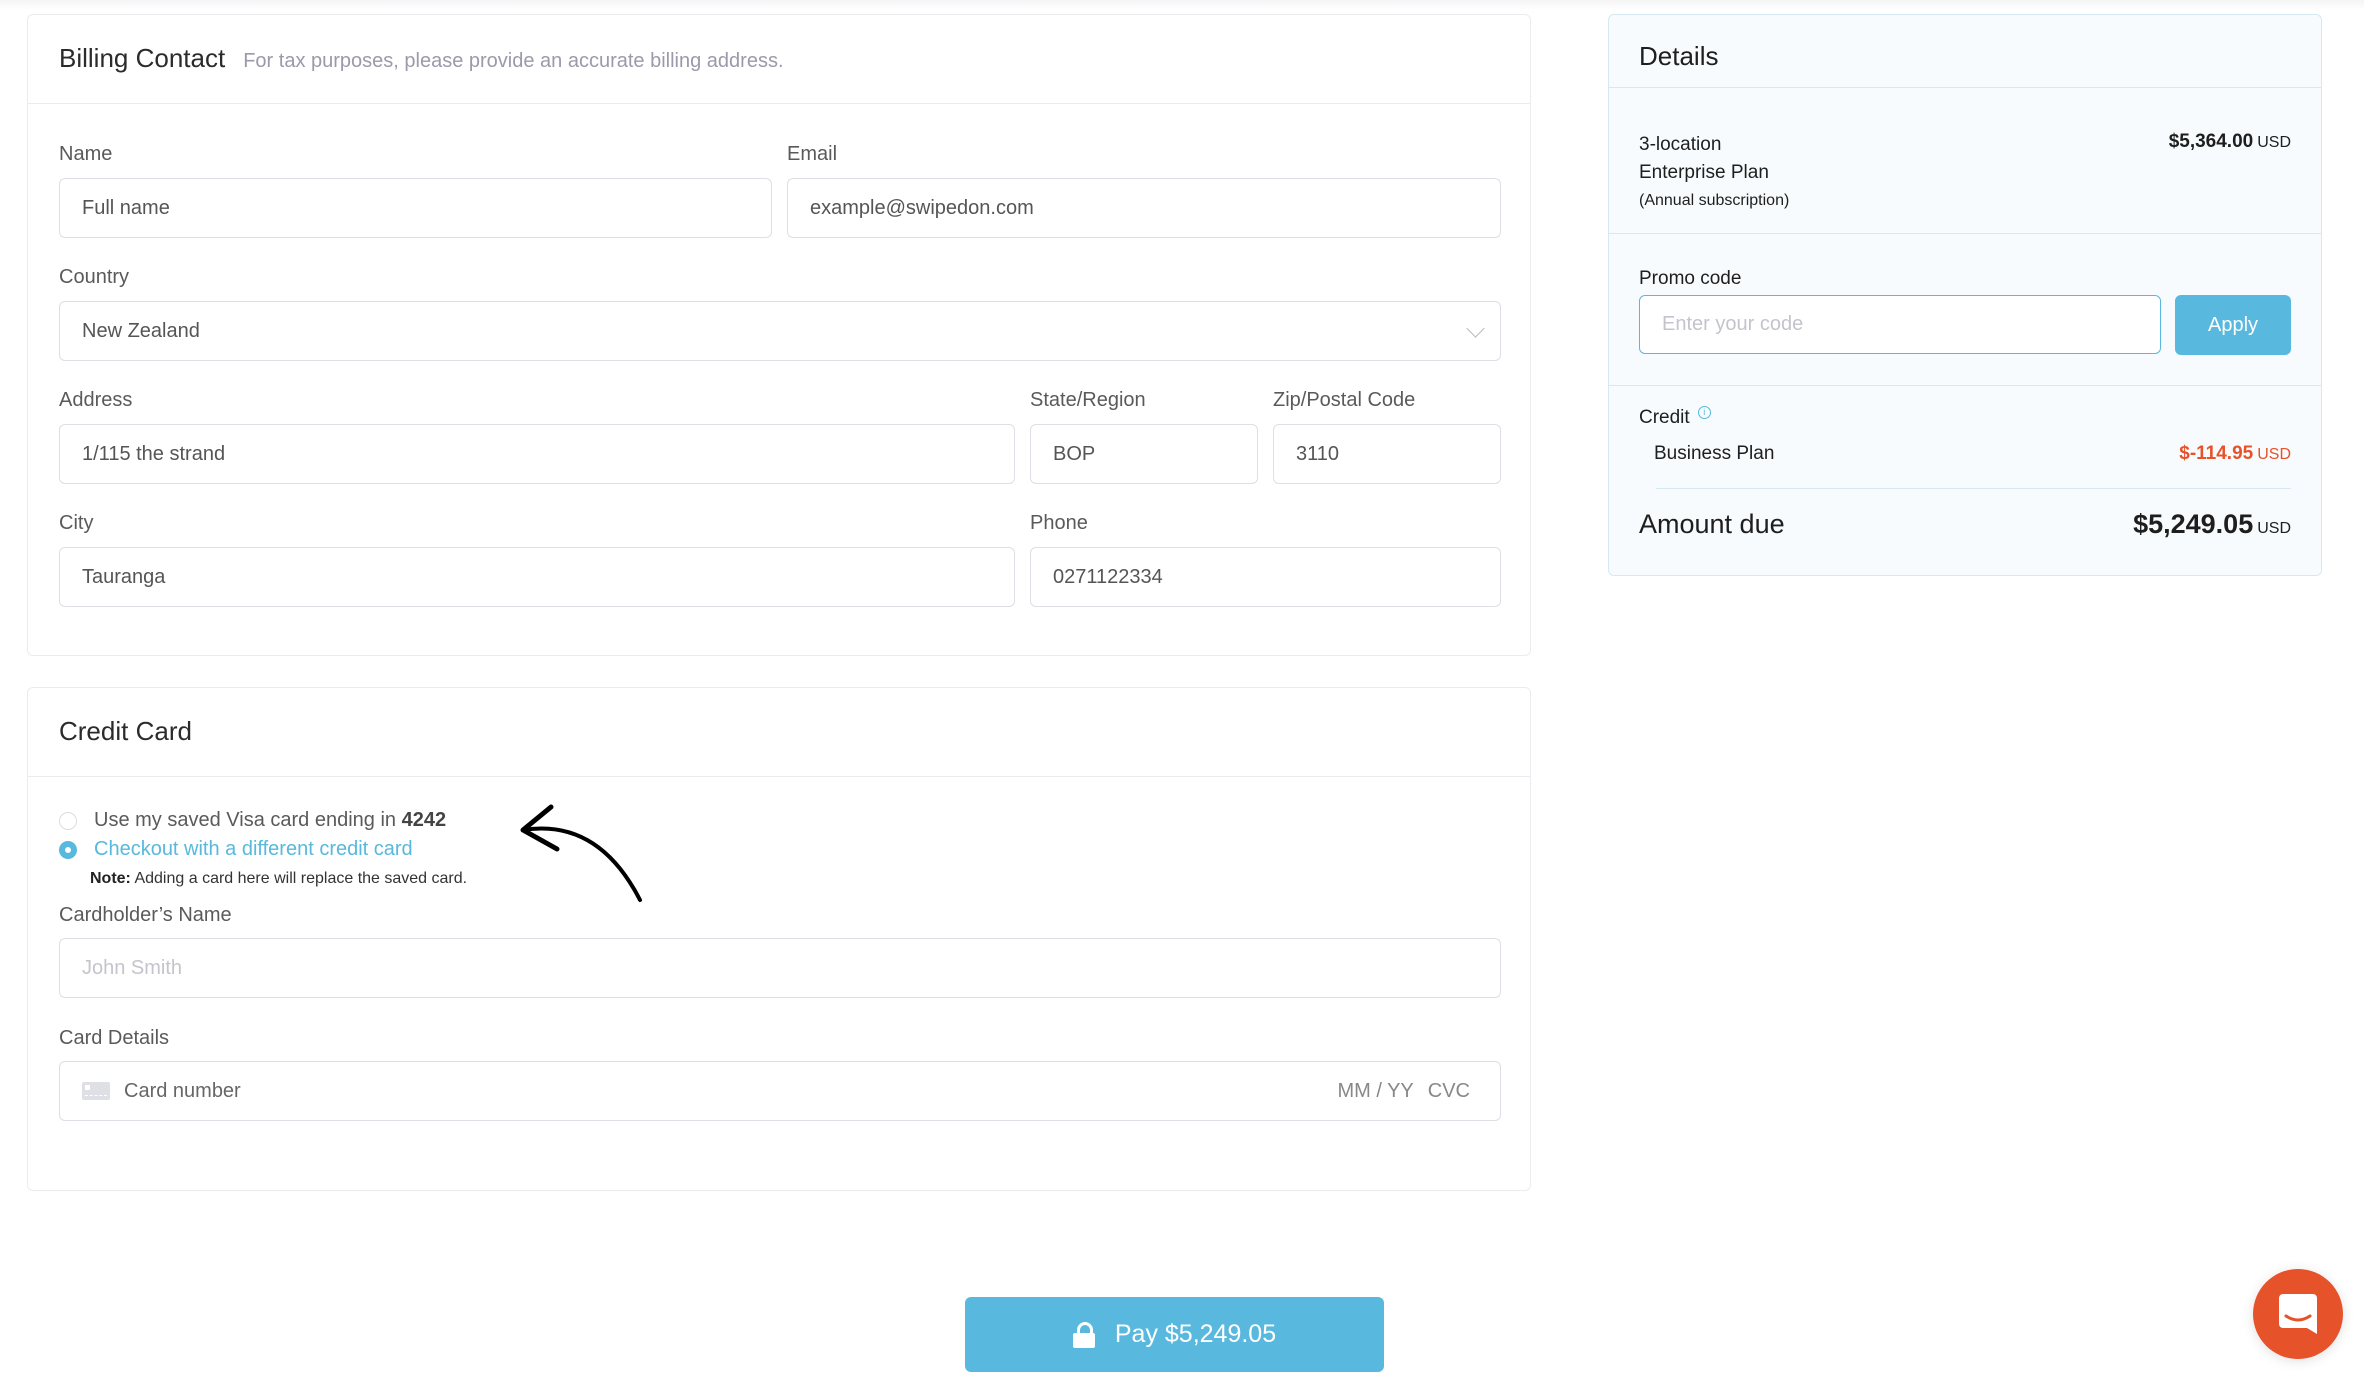  I want to click on credit-amount: $-114.95 USD, so click(2235, 453).